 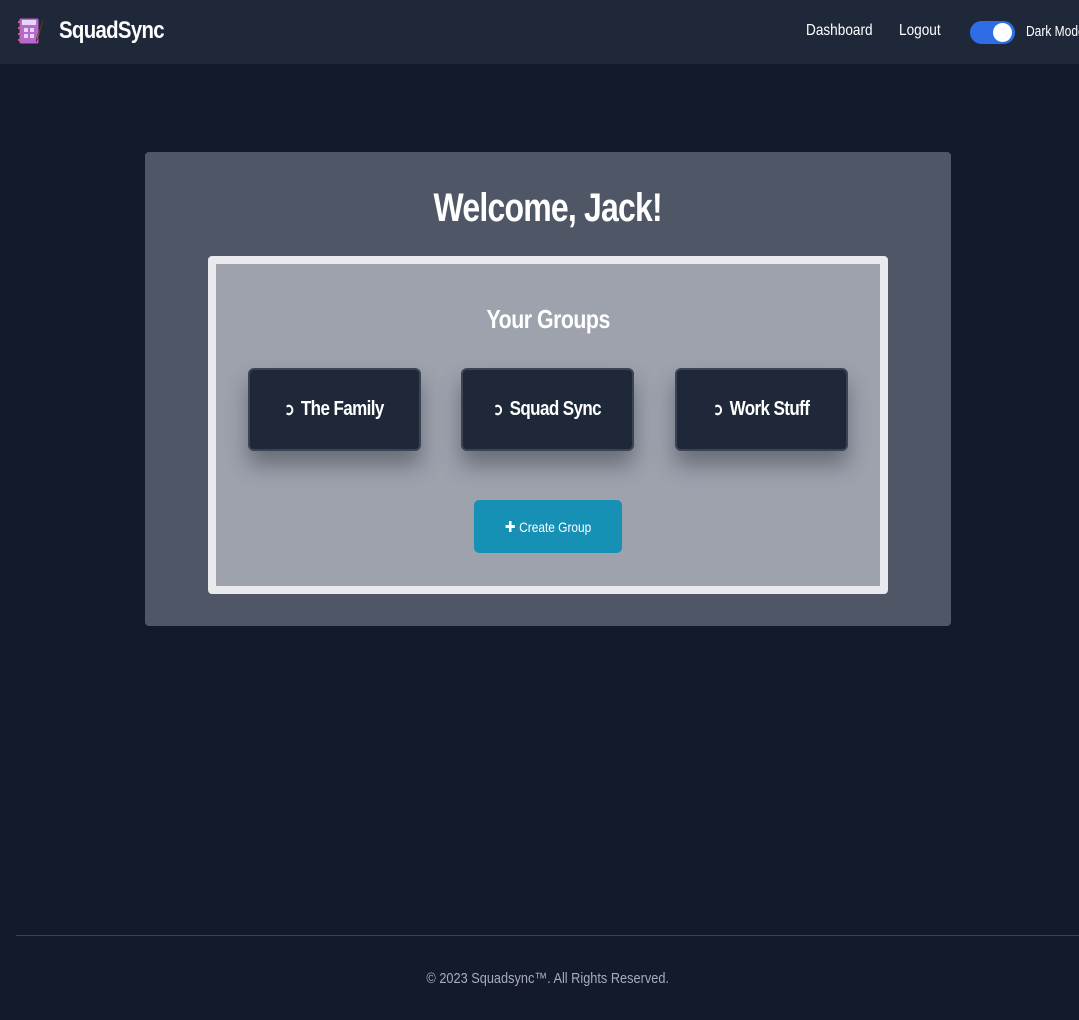 I want to click on welcome-heading-text: Welcome, Jack!, so click(x=548, y=208).